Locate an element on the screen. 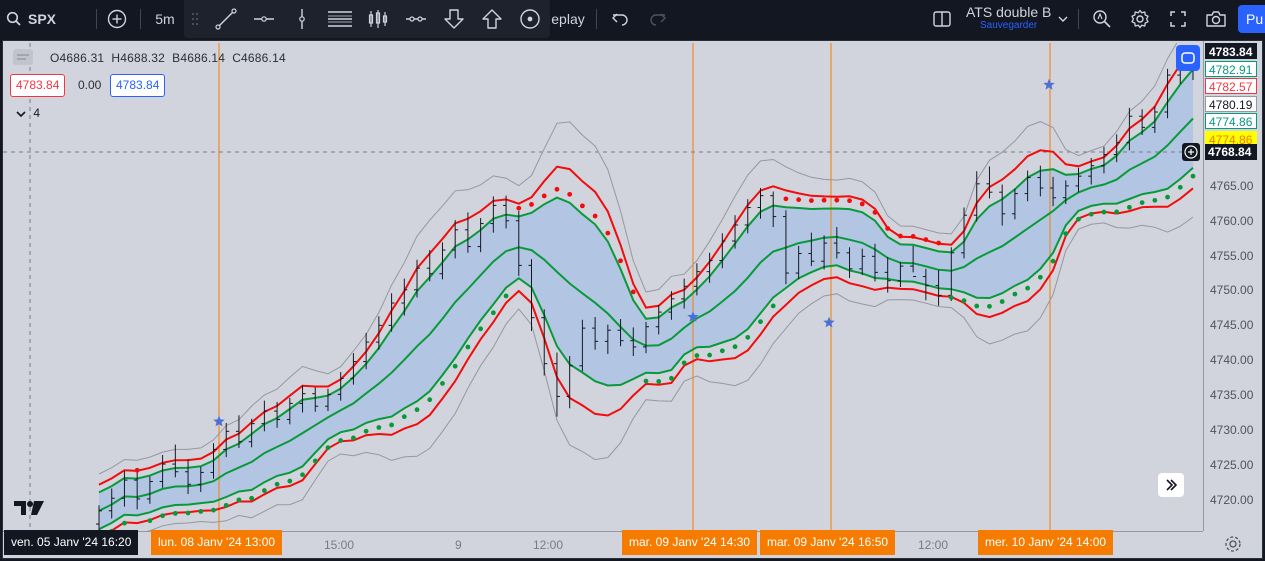  symbol-search-button: SPX is located at coordinates (36, 19).